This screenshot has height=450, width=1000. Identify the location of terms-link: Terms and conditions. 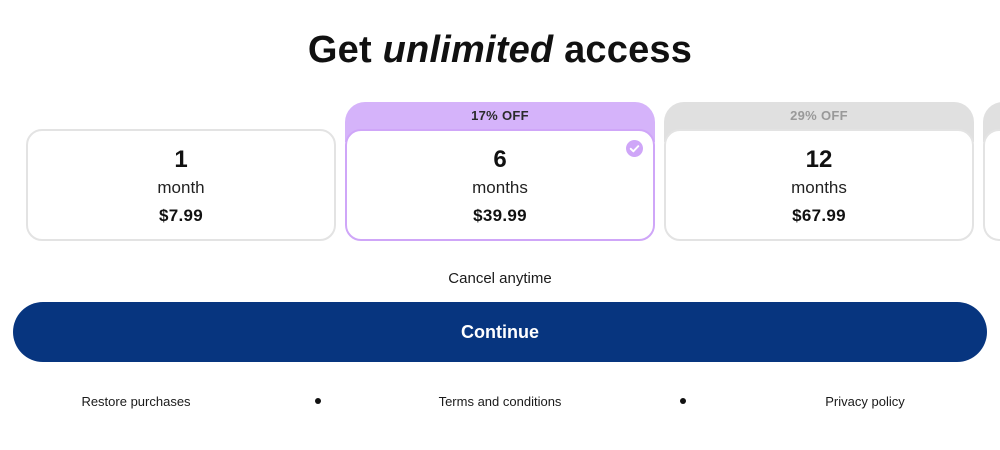
(500, 402).